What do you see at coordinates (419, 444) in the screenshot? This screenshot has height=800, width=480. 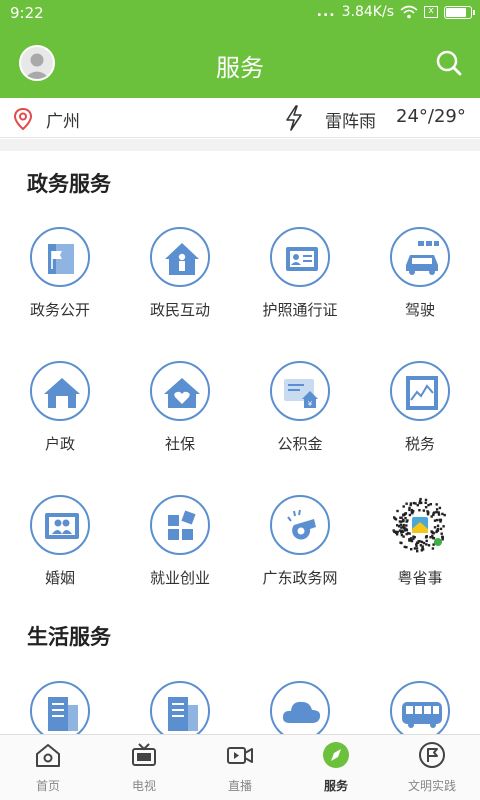 I see `service-label: 税务` at bounding box center [419, 444].